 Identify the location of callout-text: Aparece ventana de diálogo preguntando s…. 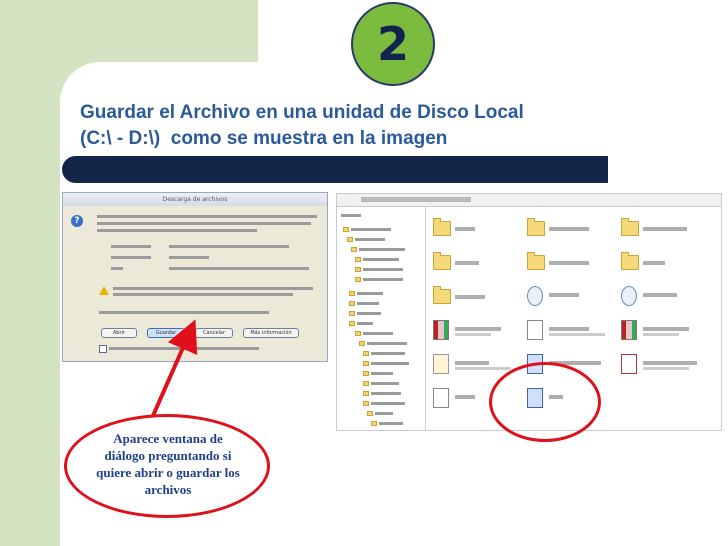
(168, 464).